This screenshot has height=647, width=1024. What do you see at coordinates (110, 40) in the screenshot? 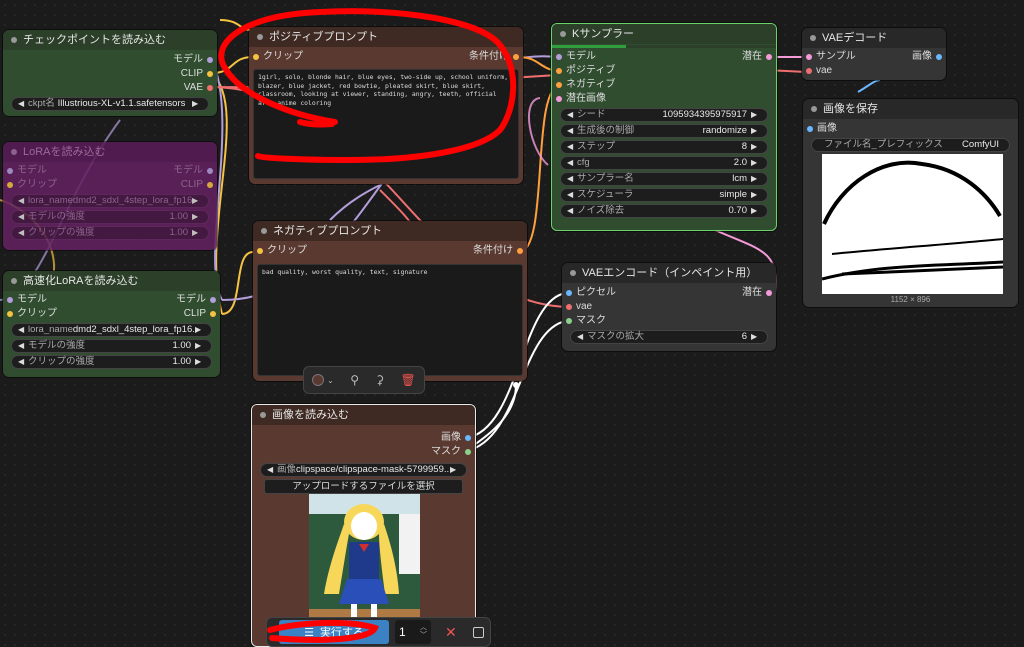
I see `node-title: チェックポイントを読み込む` at bounding box center [110, 40].